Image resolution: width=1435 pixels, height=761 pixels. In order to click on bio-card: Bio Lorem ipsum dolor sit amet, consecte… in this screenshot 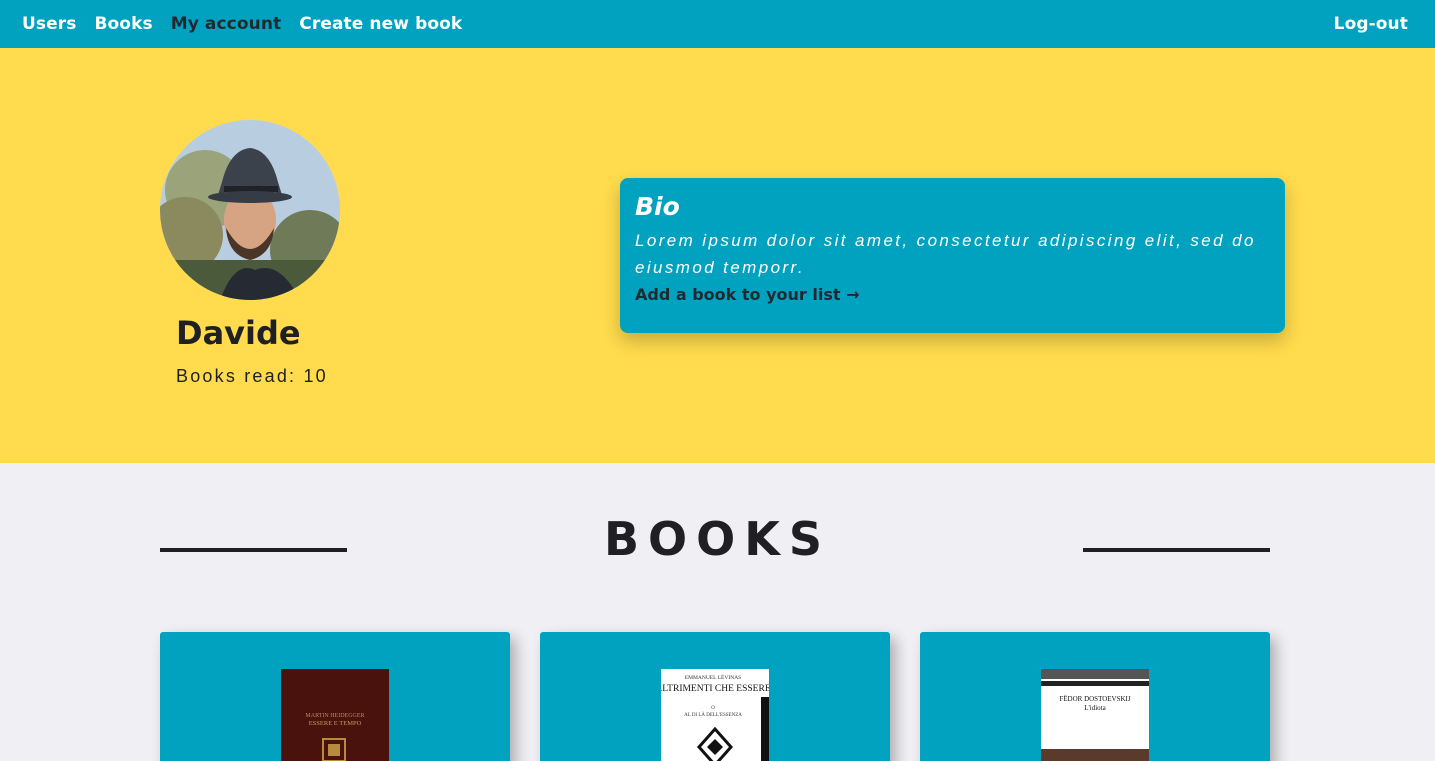, I will do `click(952, 255)`.